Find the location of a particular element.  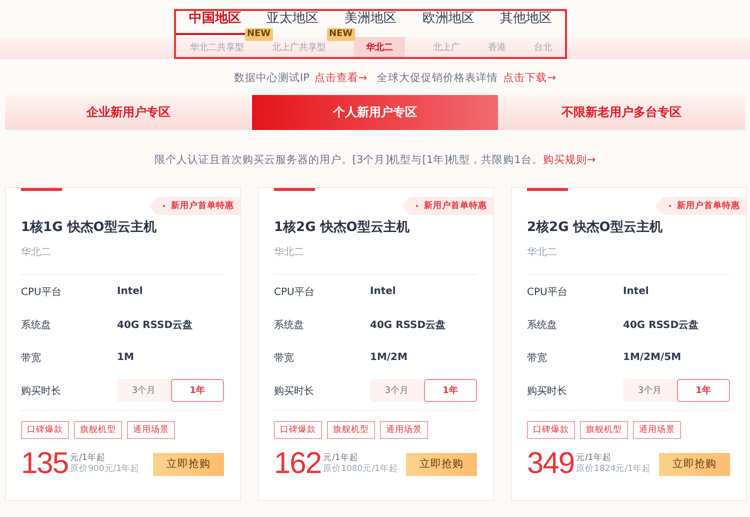

rules-link: 购买规则→ is located at coordinates (569, 160).